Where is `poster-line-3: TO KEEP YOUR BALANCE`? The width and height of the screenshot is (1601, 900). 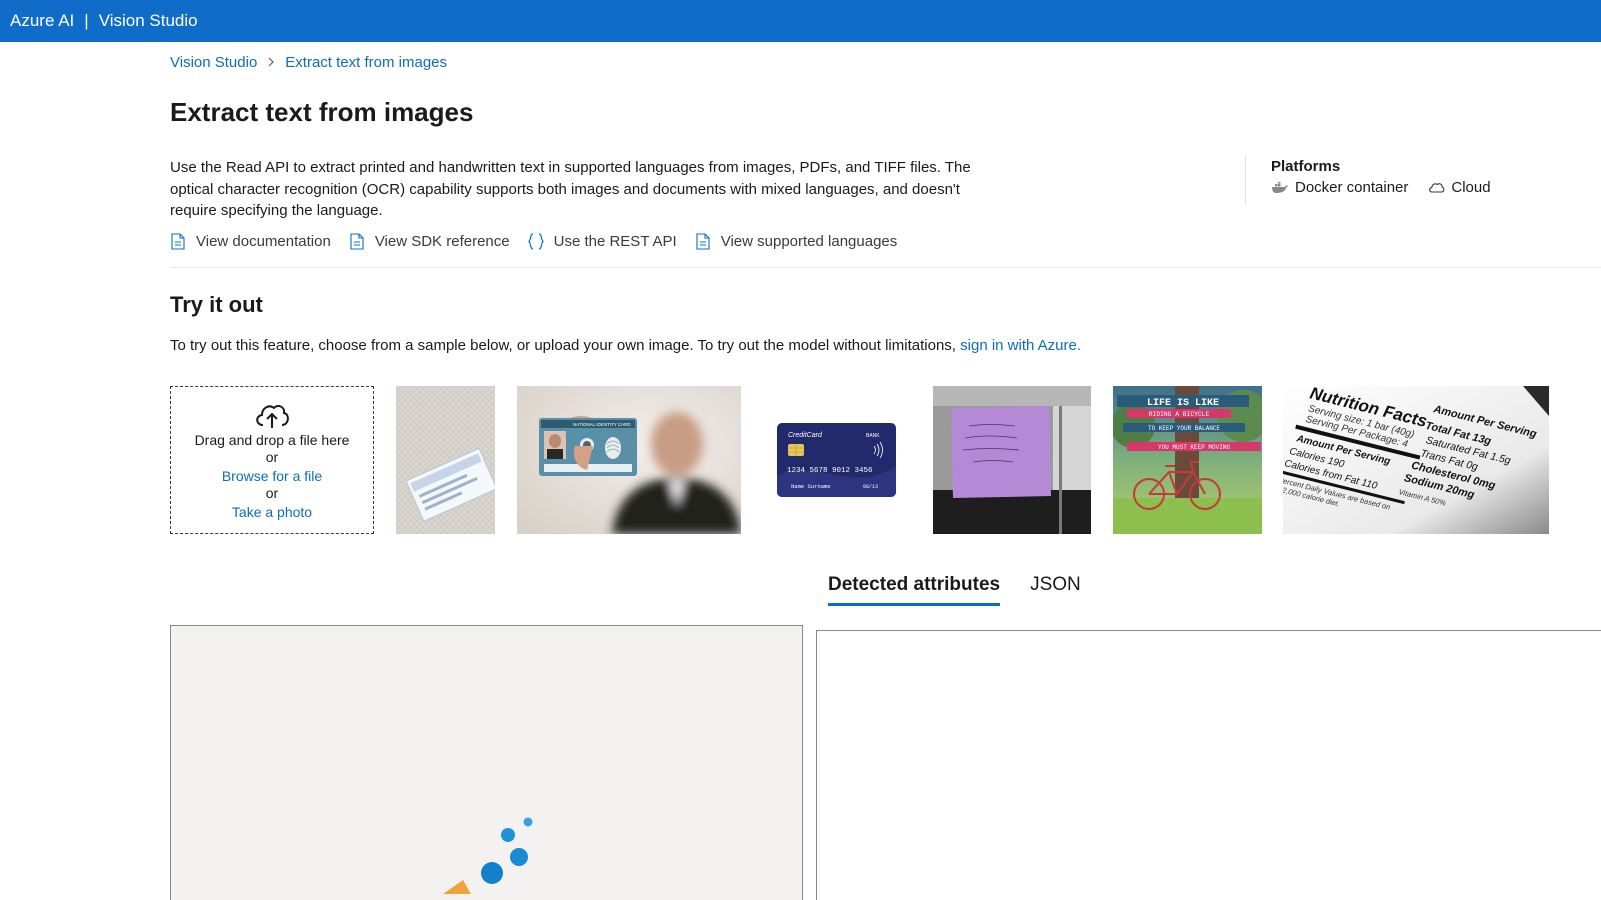 poster-line-3: TO KEEP YOUR BALANCE is located at coordinates (1184, 428).